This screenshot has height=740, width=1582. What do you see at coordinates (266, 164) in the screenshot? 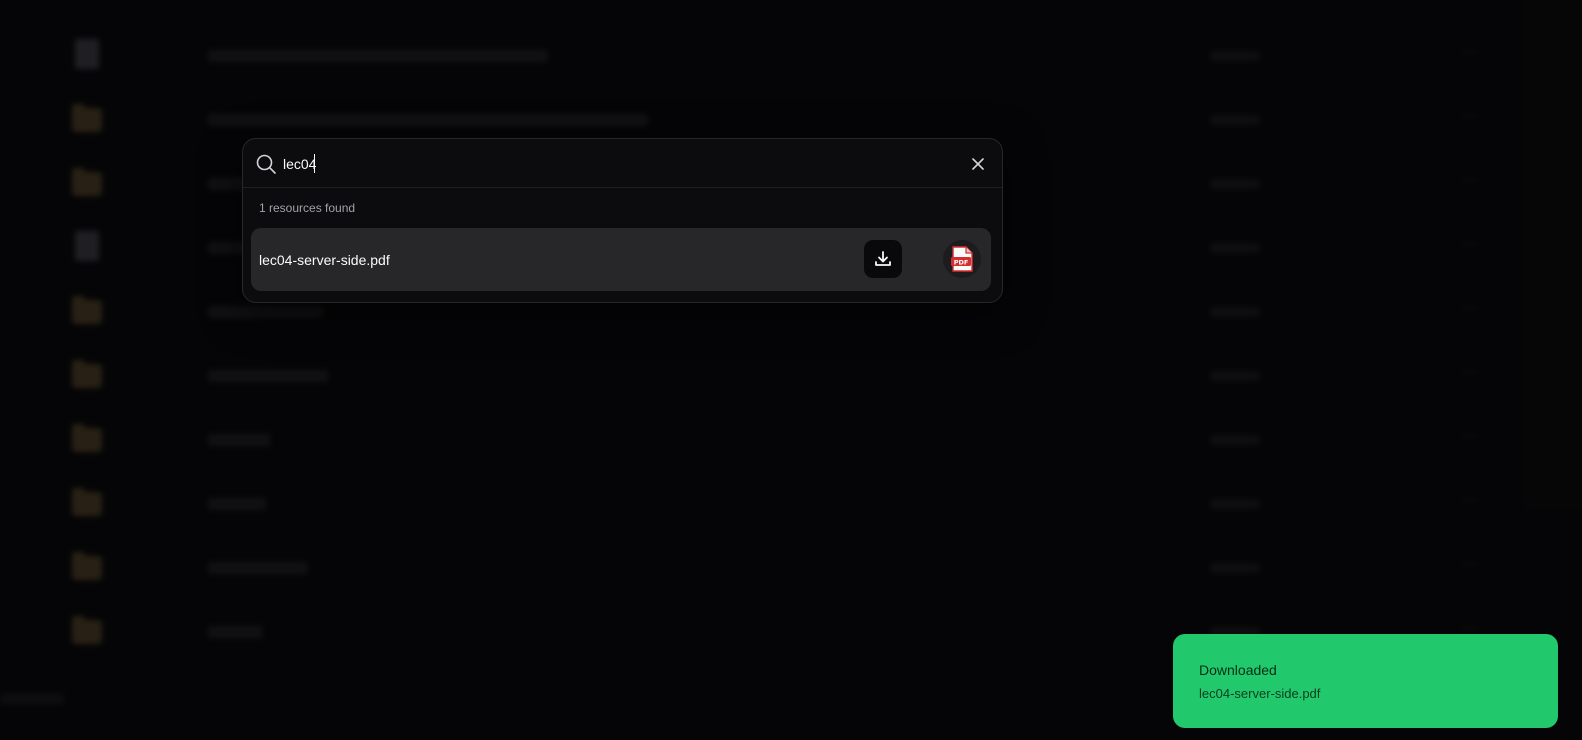
I see `search-icon` at bounding box center [266, 164].